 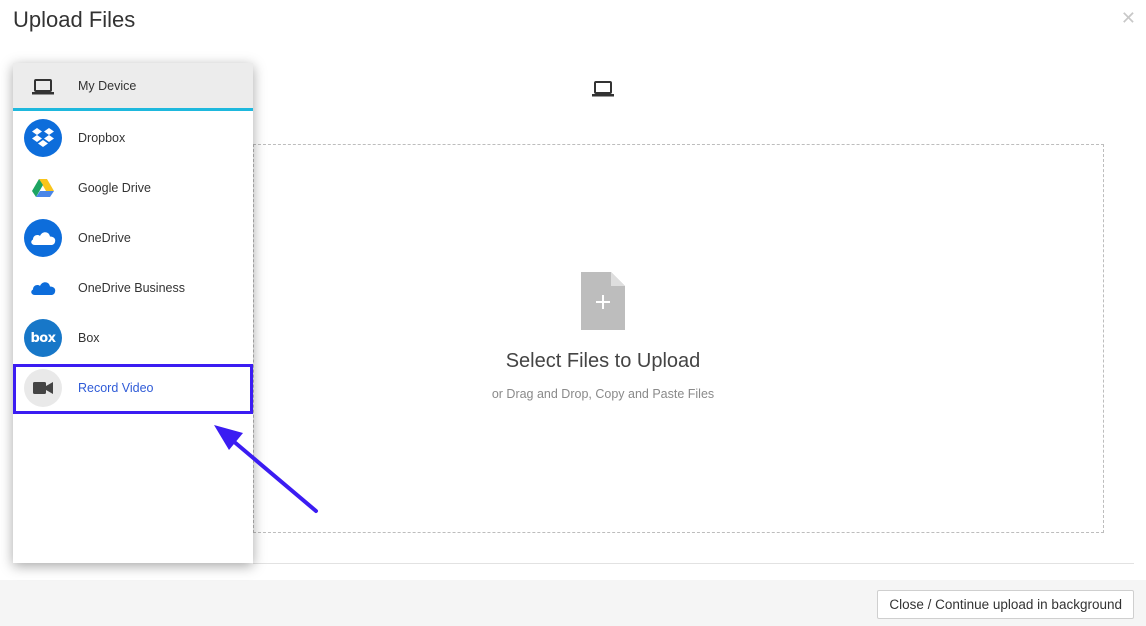 What do you see at coordinates (74, 19) in the screenshot?
I see `dialog-title: Upload Files` at bounding box center [74, 19].